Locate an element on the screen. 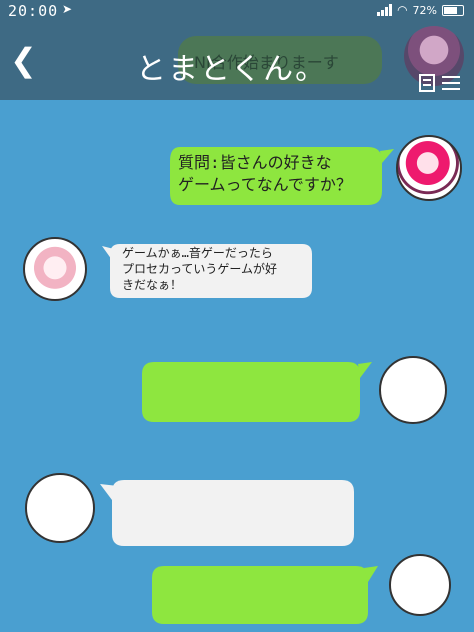 This screenshot has height=632, width=474. battery-icon is located at coordinates (453, 10).